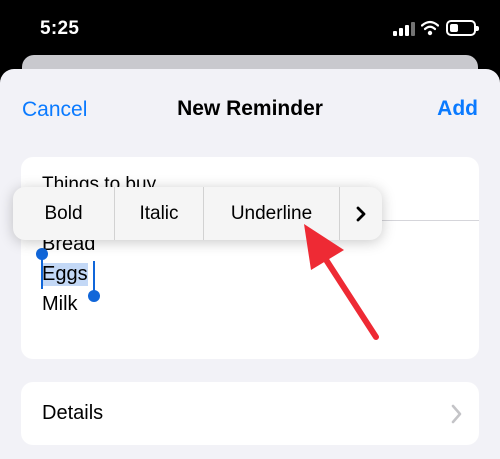 This screenshot has width=500, height=459. What do you see at coordinates (94, 276) in the screenshot?
I see `selection-end-bar` at bounding box center [94, 276].